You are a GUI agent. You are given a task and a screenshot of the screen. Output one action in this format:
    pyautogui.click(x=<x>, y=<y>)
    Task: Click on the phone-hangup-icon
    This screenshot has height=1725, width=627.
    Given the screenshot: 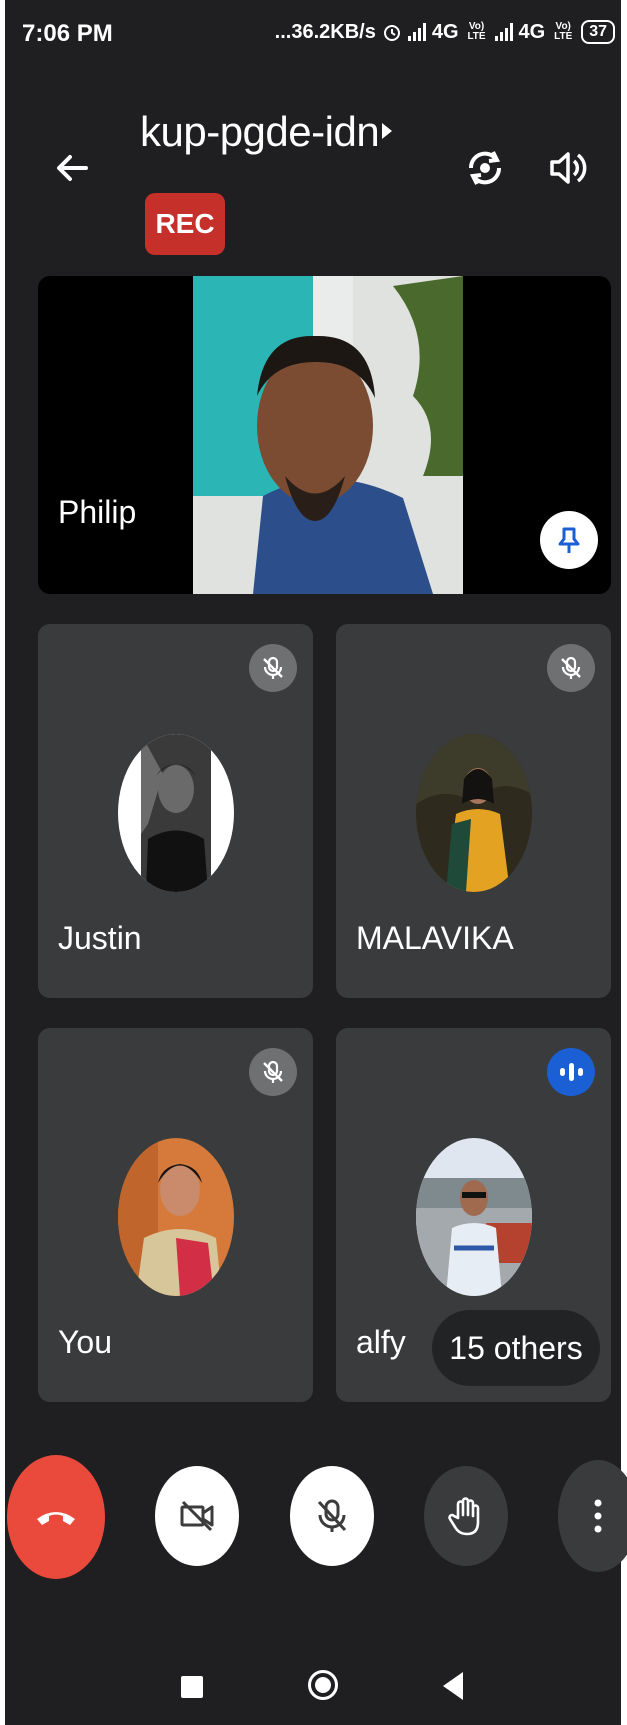 What is the action you would take?
    pyautogui.click(x=56, y=1518)
    